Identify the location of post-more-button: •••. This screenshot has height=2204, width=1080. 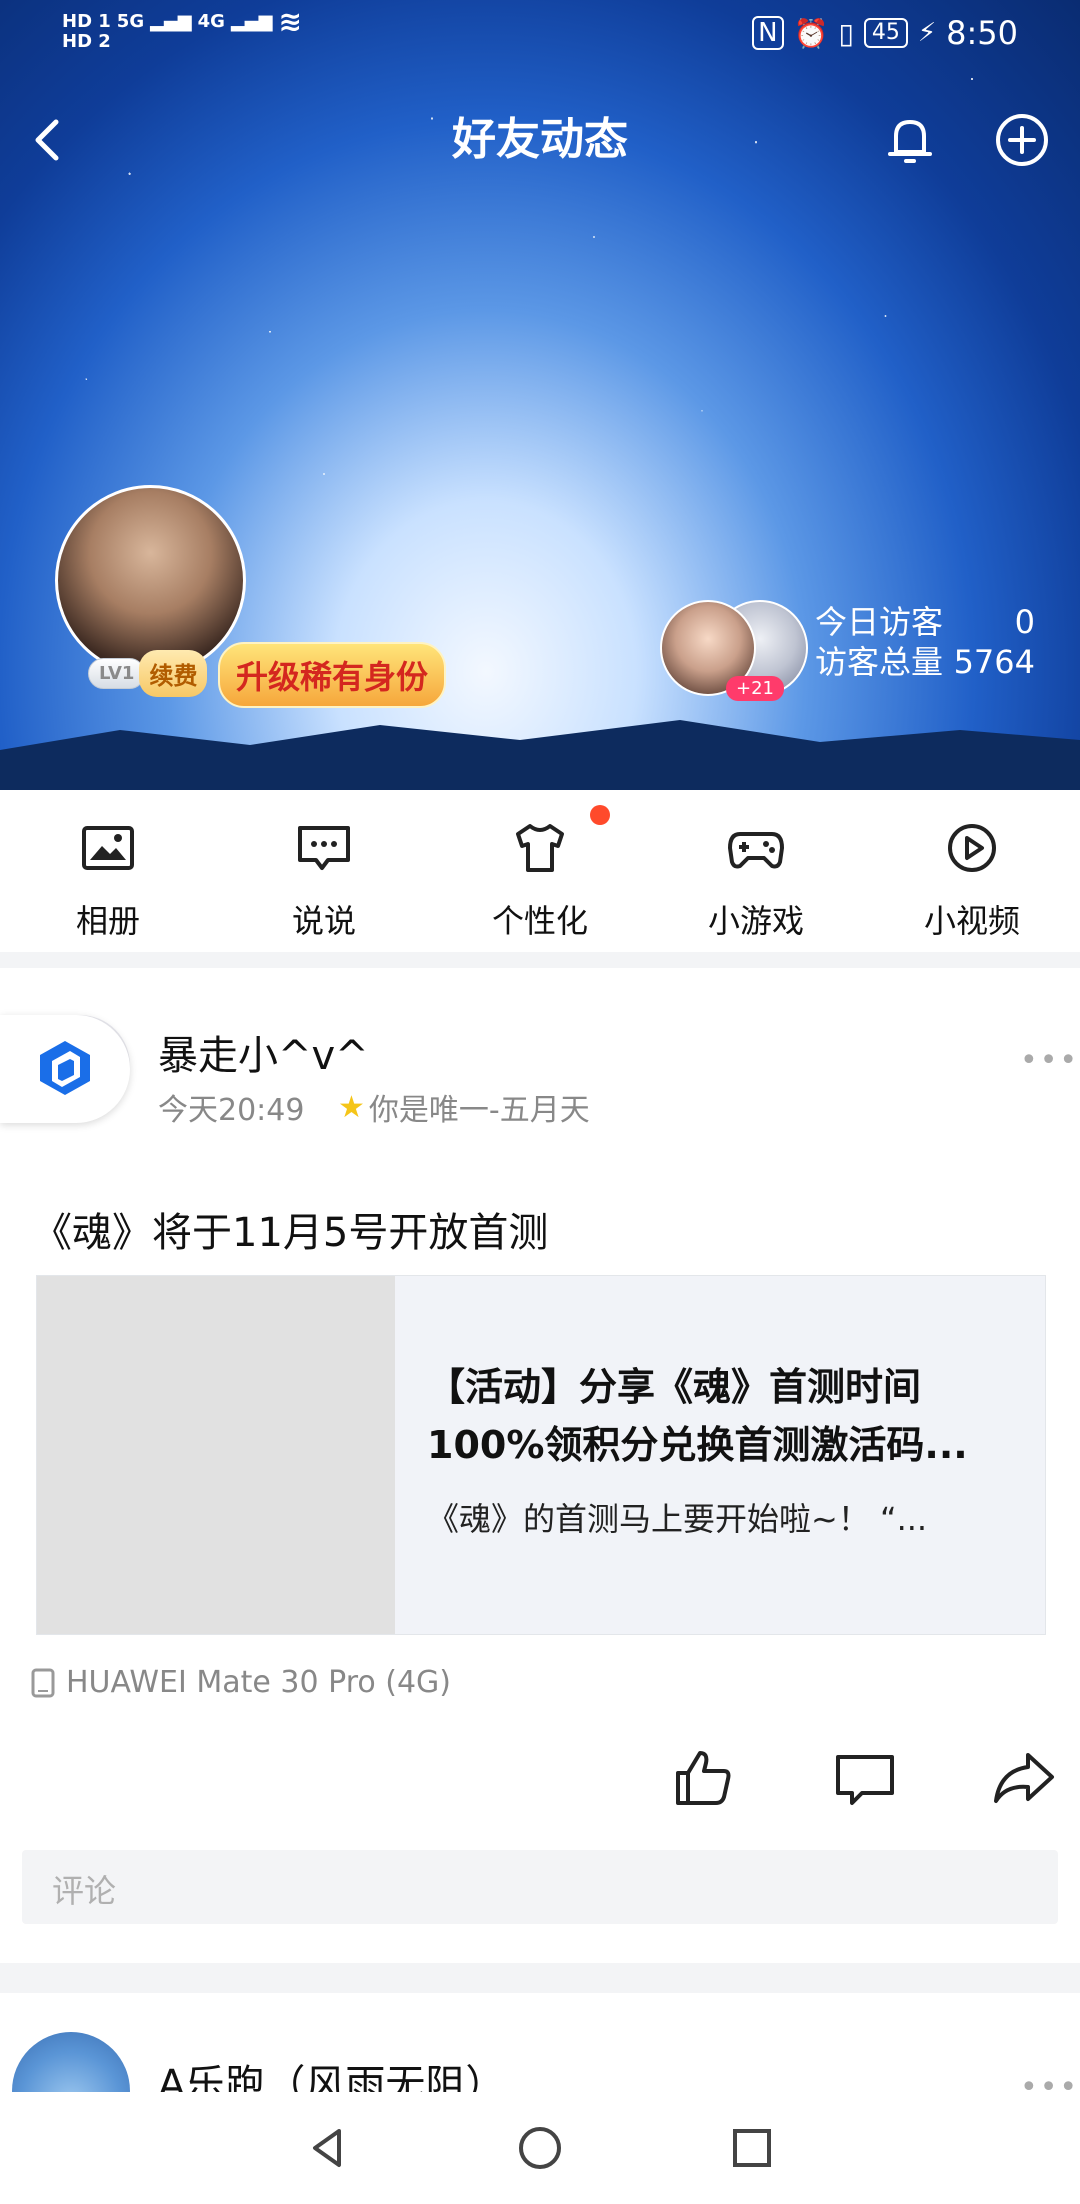
(1049, 1060).